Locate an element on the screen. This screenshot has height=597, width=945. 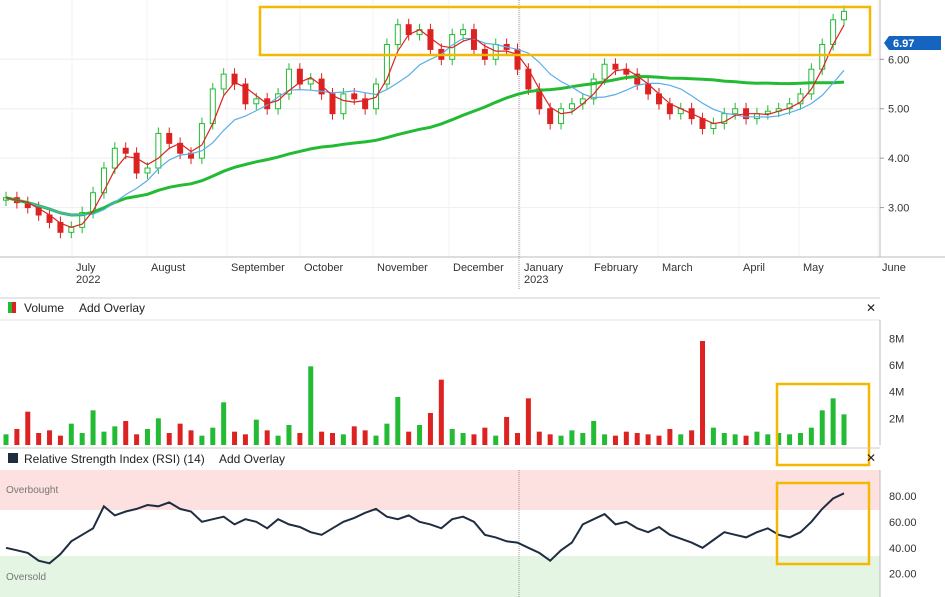
rsi-y-axis: 20.00 40.00 60.00 80.00 is located at coordinates (903, 536).